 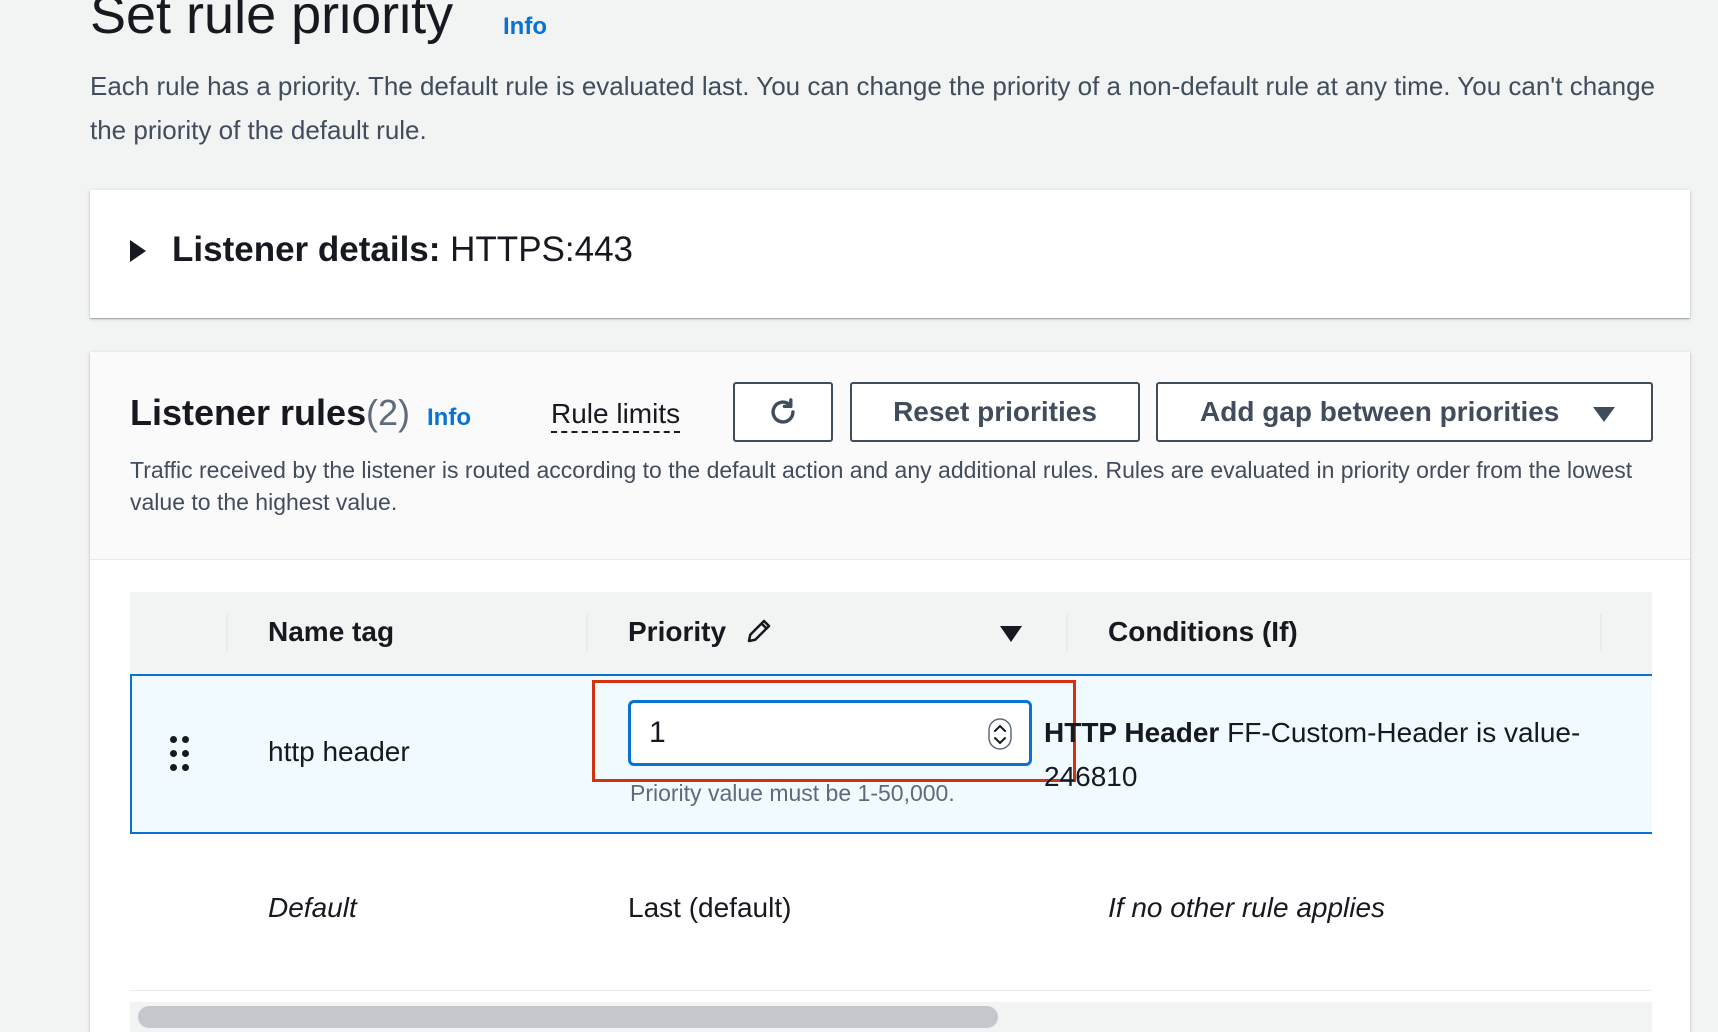 I want to click on row-priority-default: Last (default), so click(x=710, y=907).